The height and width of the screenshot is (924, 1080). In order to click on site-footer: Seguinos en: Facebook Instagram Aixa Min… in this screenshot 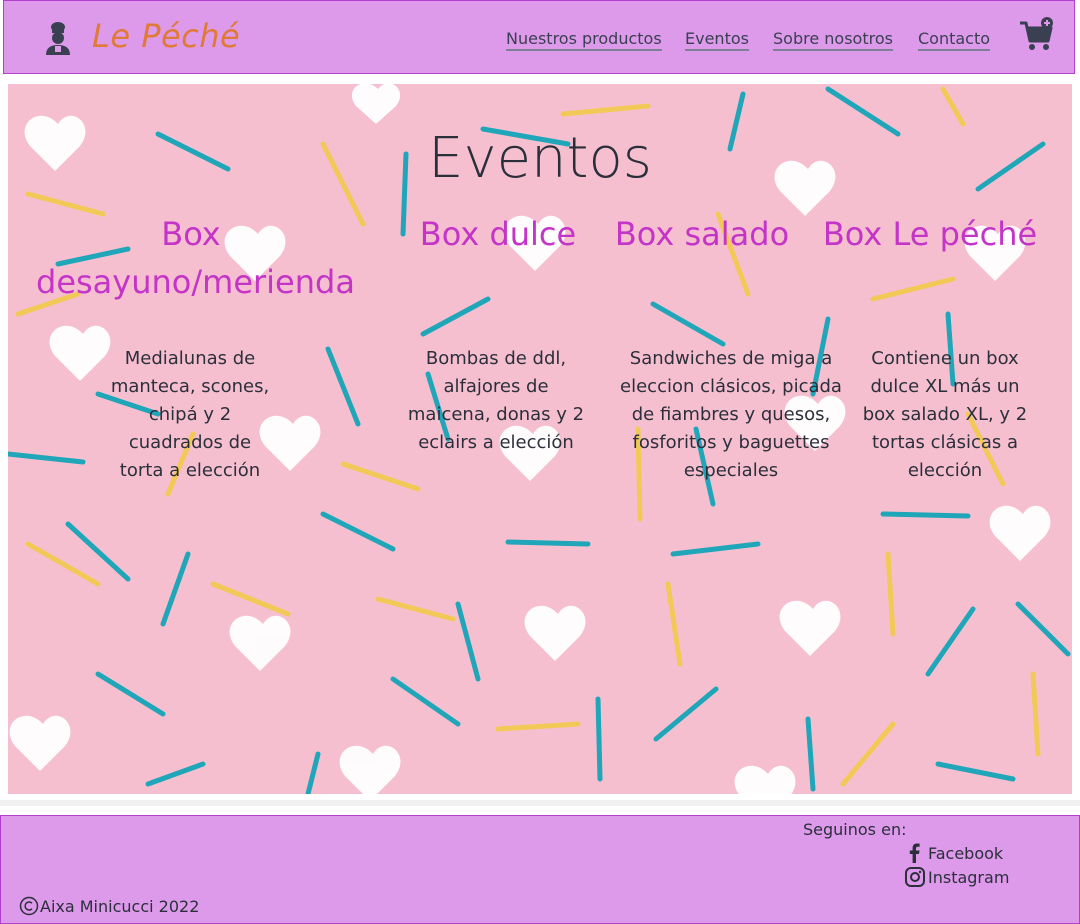, I will do `click(540, 869)`.